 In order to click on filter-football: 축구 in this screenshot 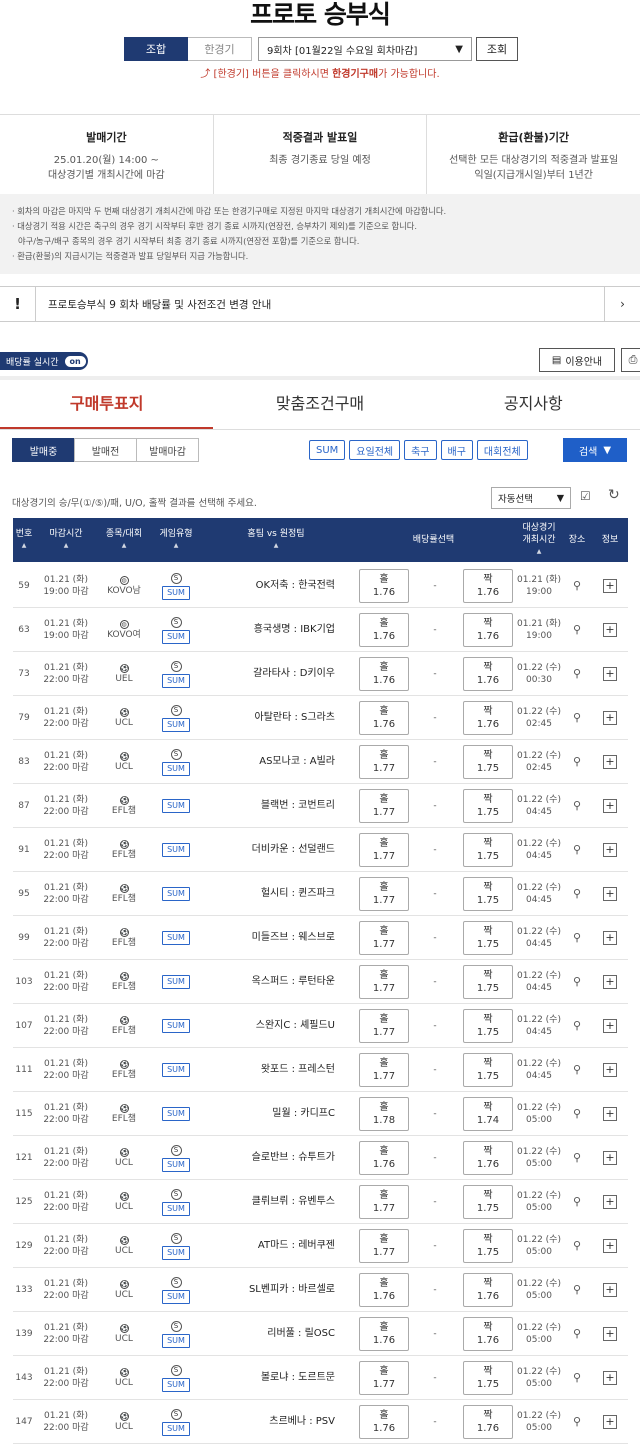, I will do `click(420, 450)`.